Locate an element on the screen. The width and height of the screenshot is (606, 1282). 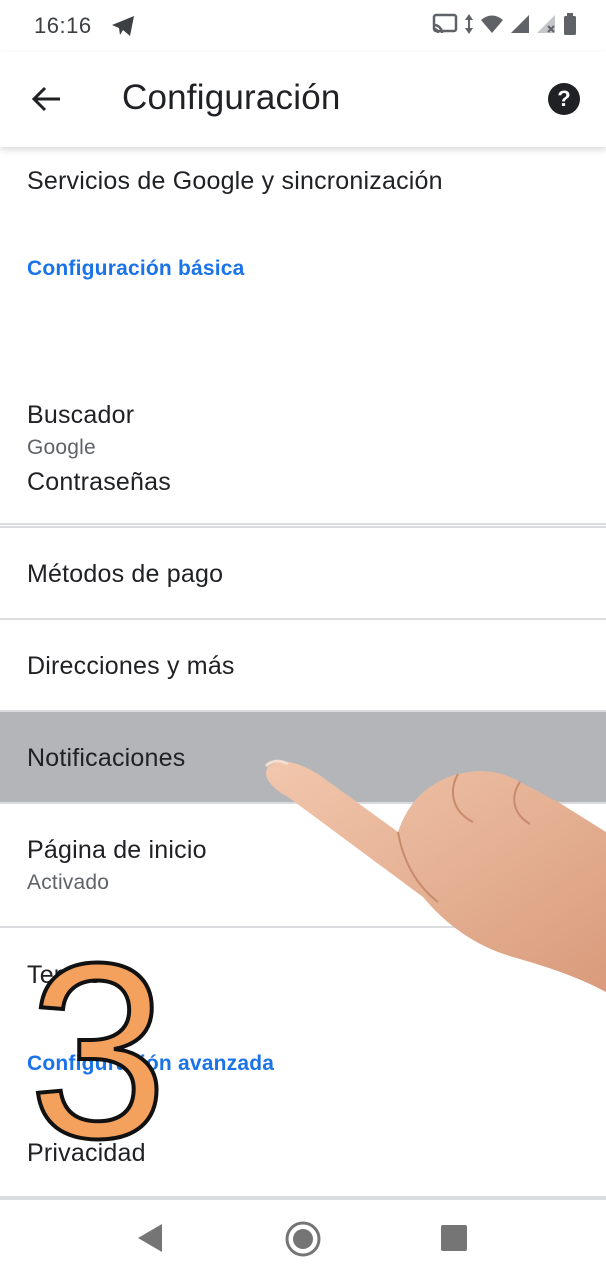
arrow-back-icon is located at coordinates (46, 101).